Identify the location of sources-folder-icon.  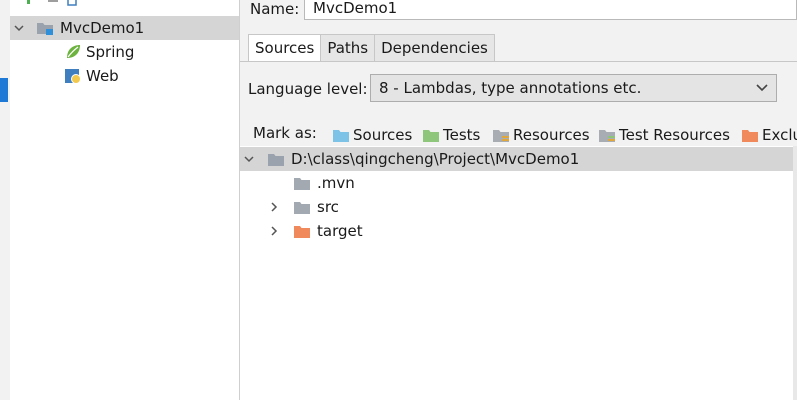
(341, 135).